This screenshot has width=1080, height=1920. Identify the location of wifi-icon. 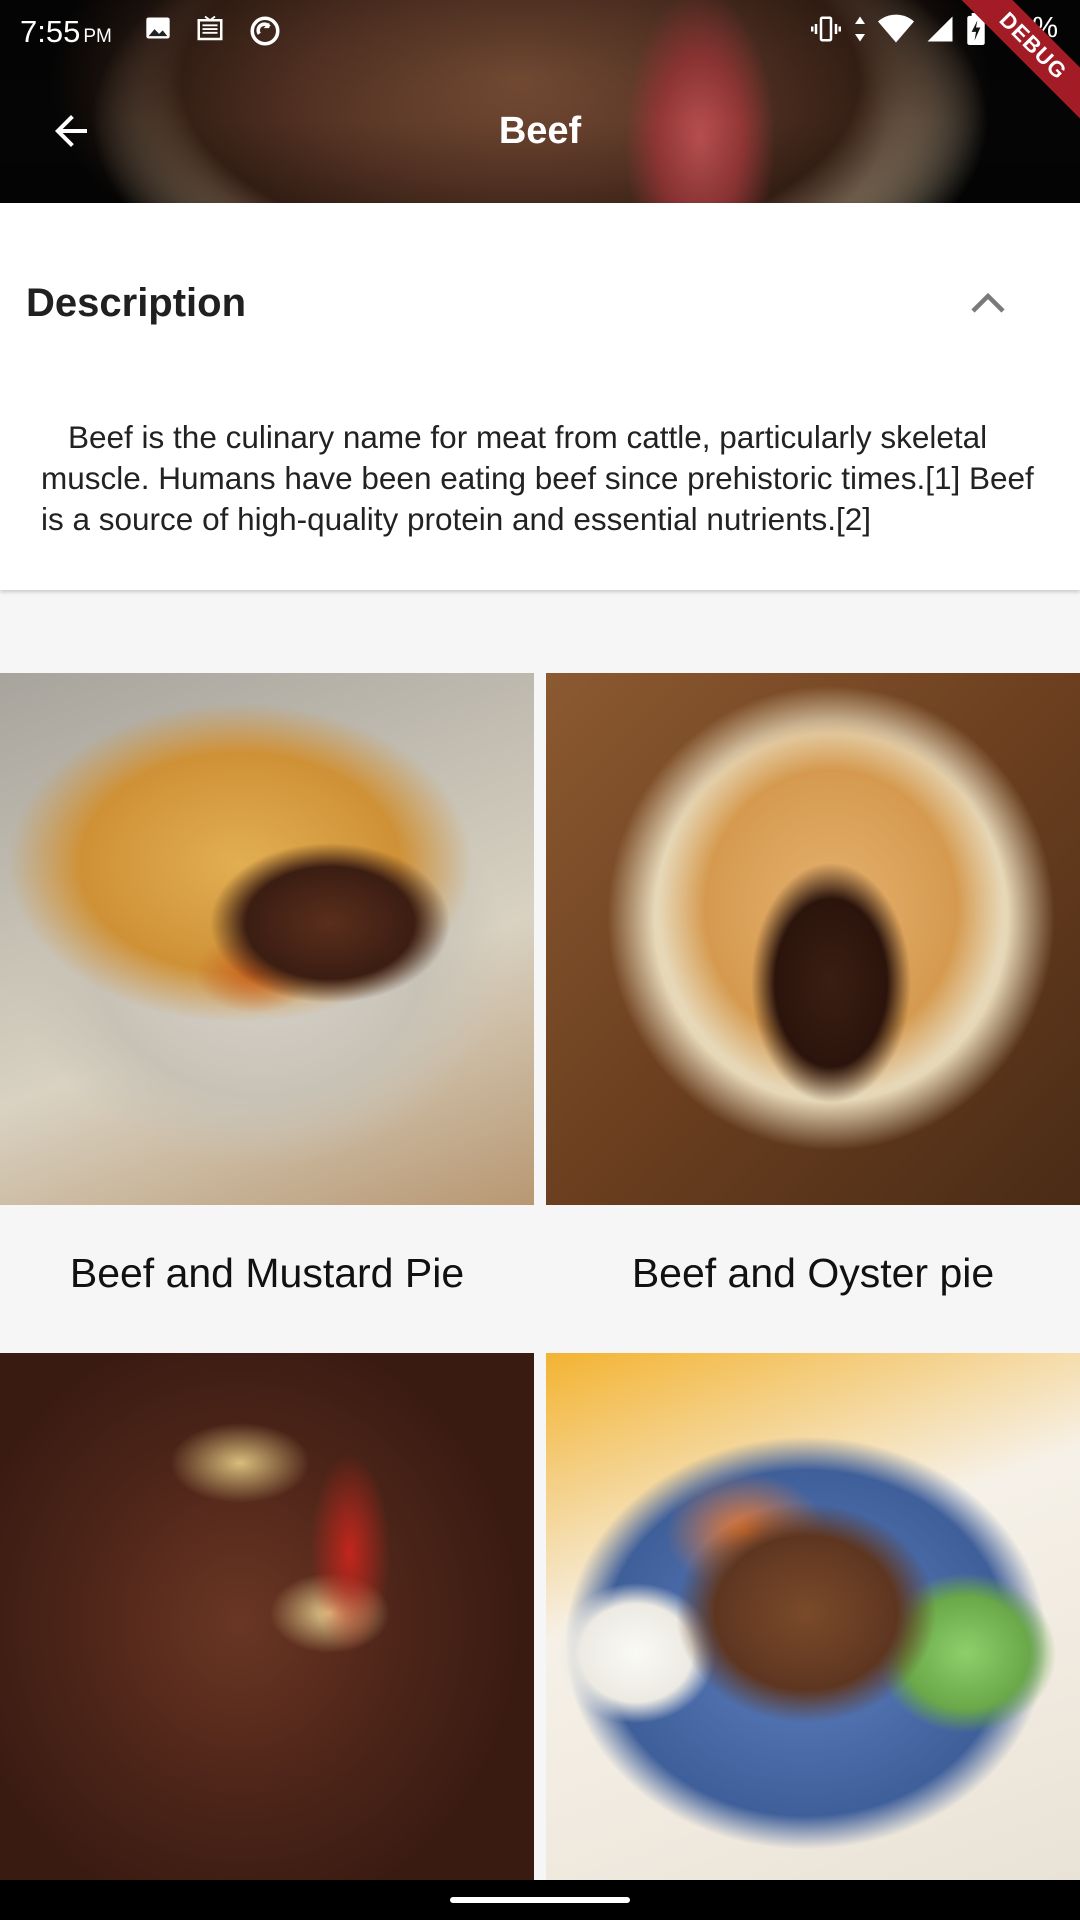
(895, 28).